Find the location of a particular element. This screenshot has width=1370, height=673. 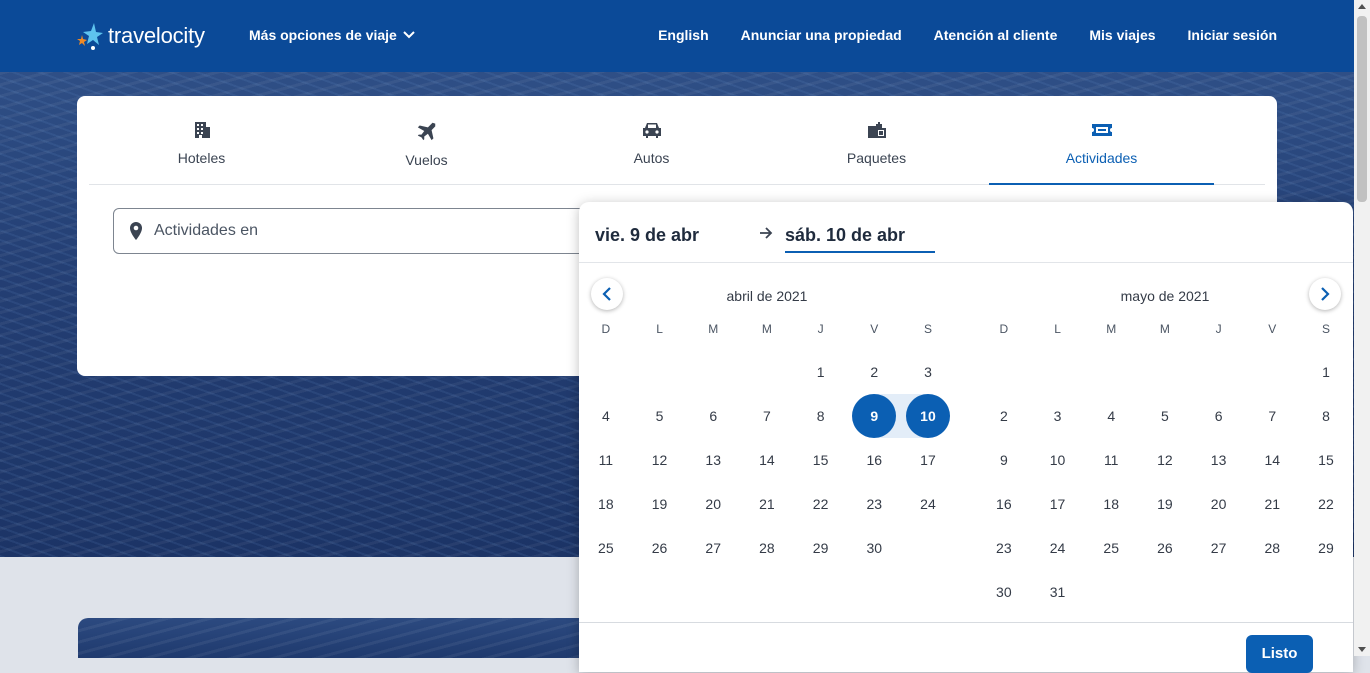

calendar-day-number: 30 is located at coordinates (1004, 592).